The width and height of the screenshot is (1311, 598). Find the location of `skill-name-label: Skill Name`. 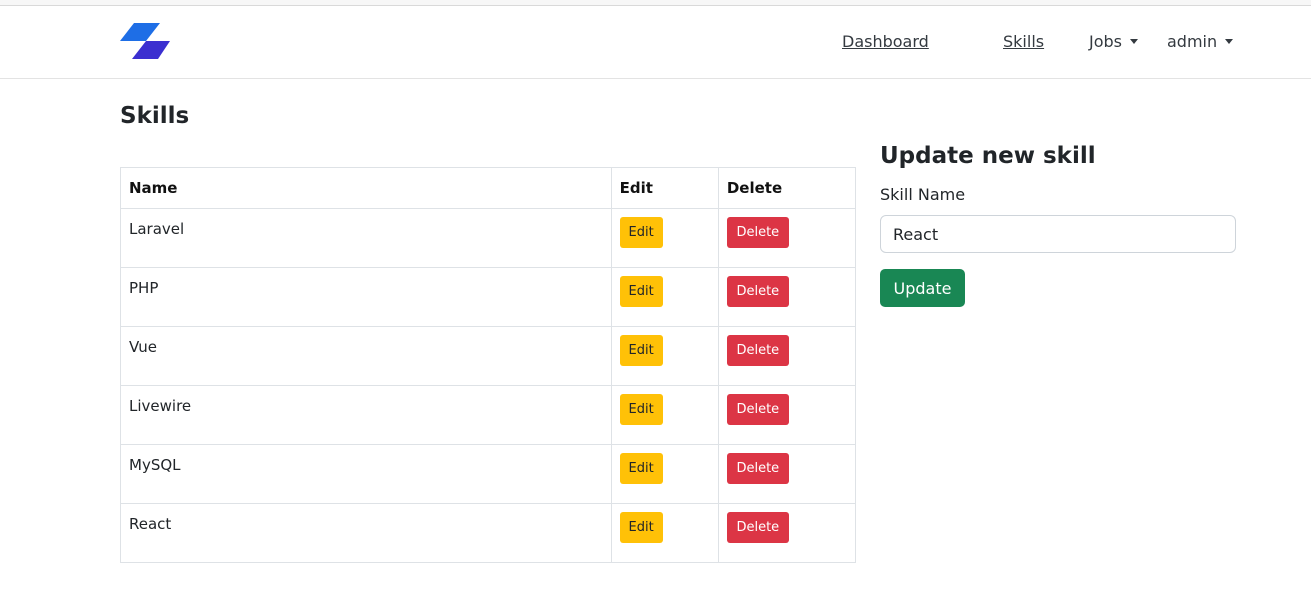

skill-name-label: Skill Name is located at coordinates (923, 194).